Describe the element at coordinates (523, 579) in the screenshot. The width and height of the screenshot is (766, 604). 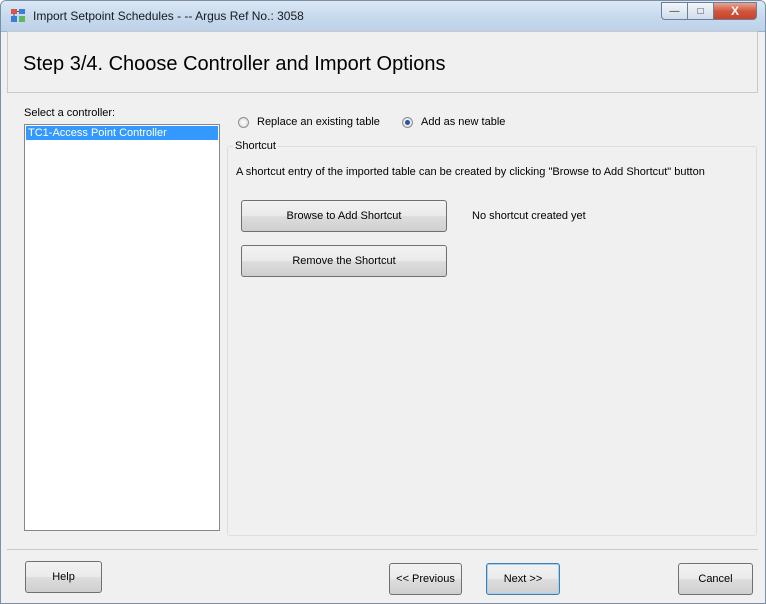
I see `next-button: Next >>` at that location.